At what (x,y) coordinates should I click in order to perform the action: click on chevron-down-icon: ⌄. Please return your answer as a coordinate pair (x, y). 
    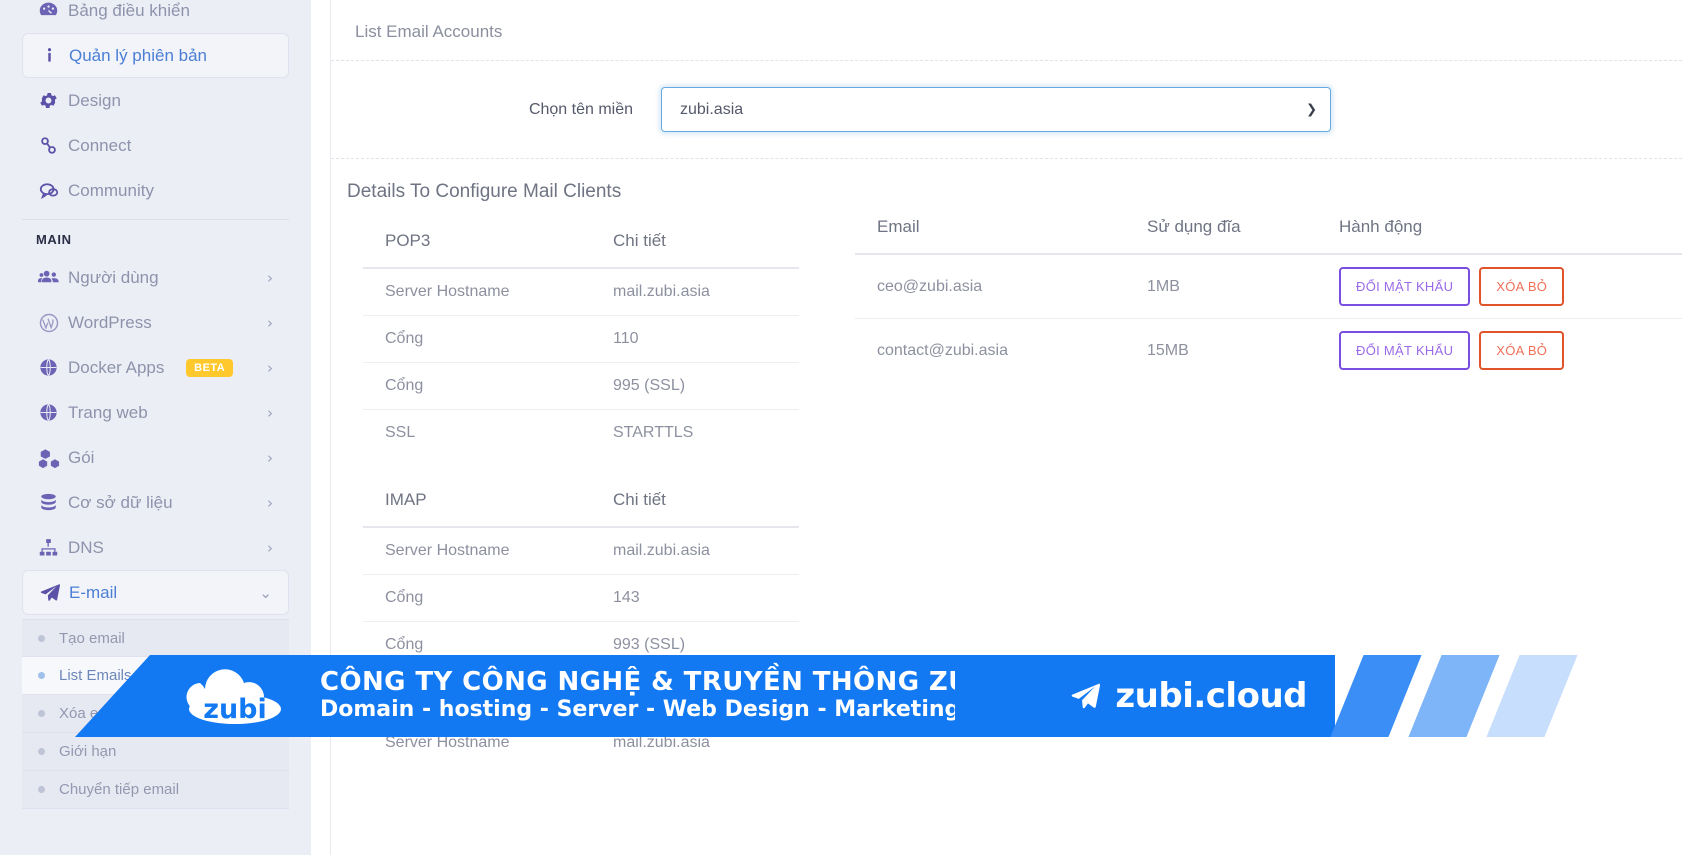
    Looking at the image, I should click on (265, 592).